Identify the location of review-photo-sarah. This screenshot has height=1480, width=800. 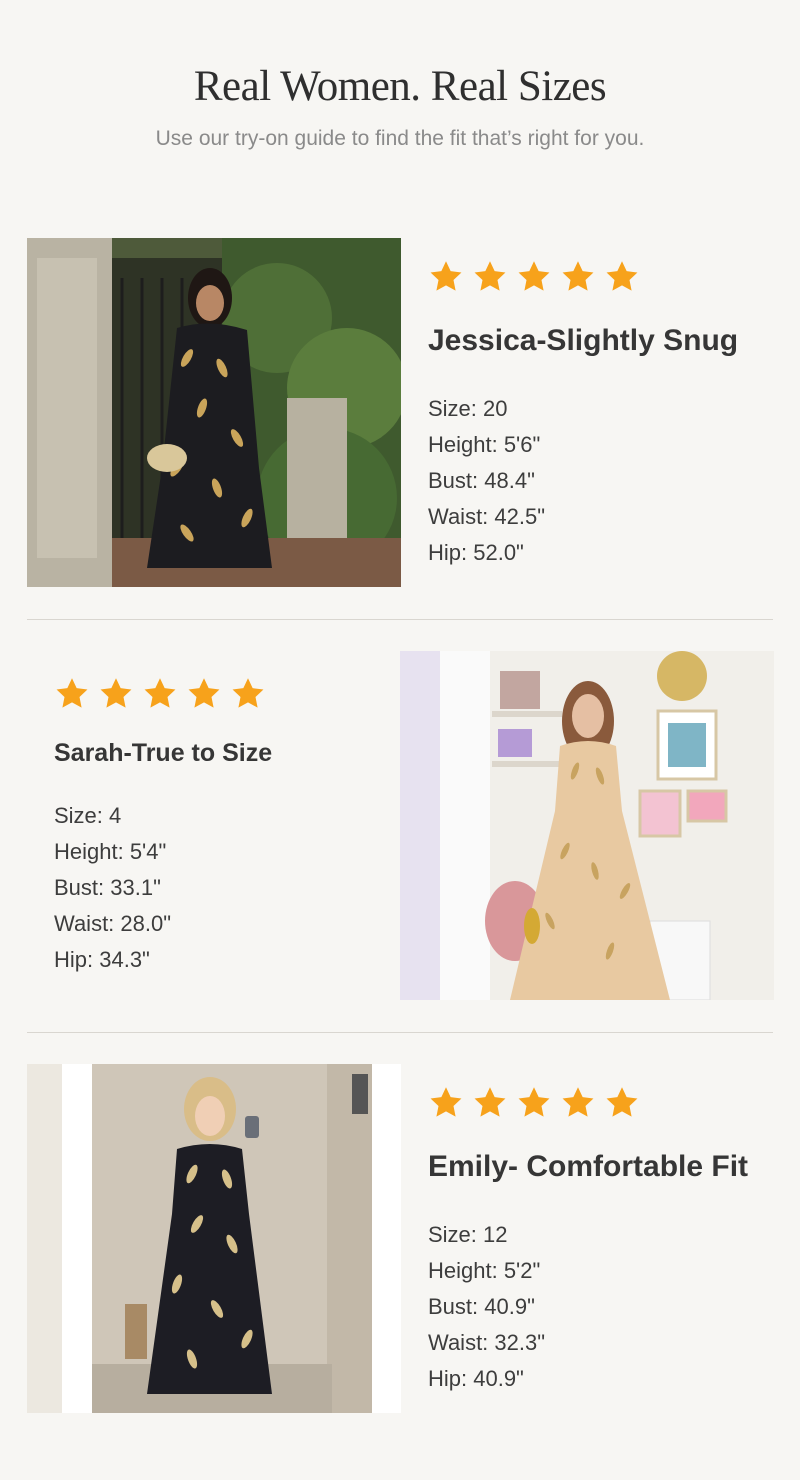
(587, 825).